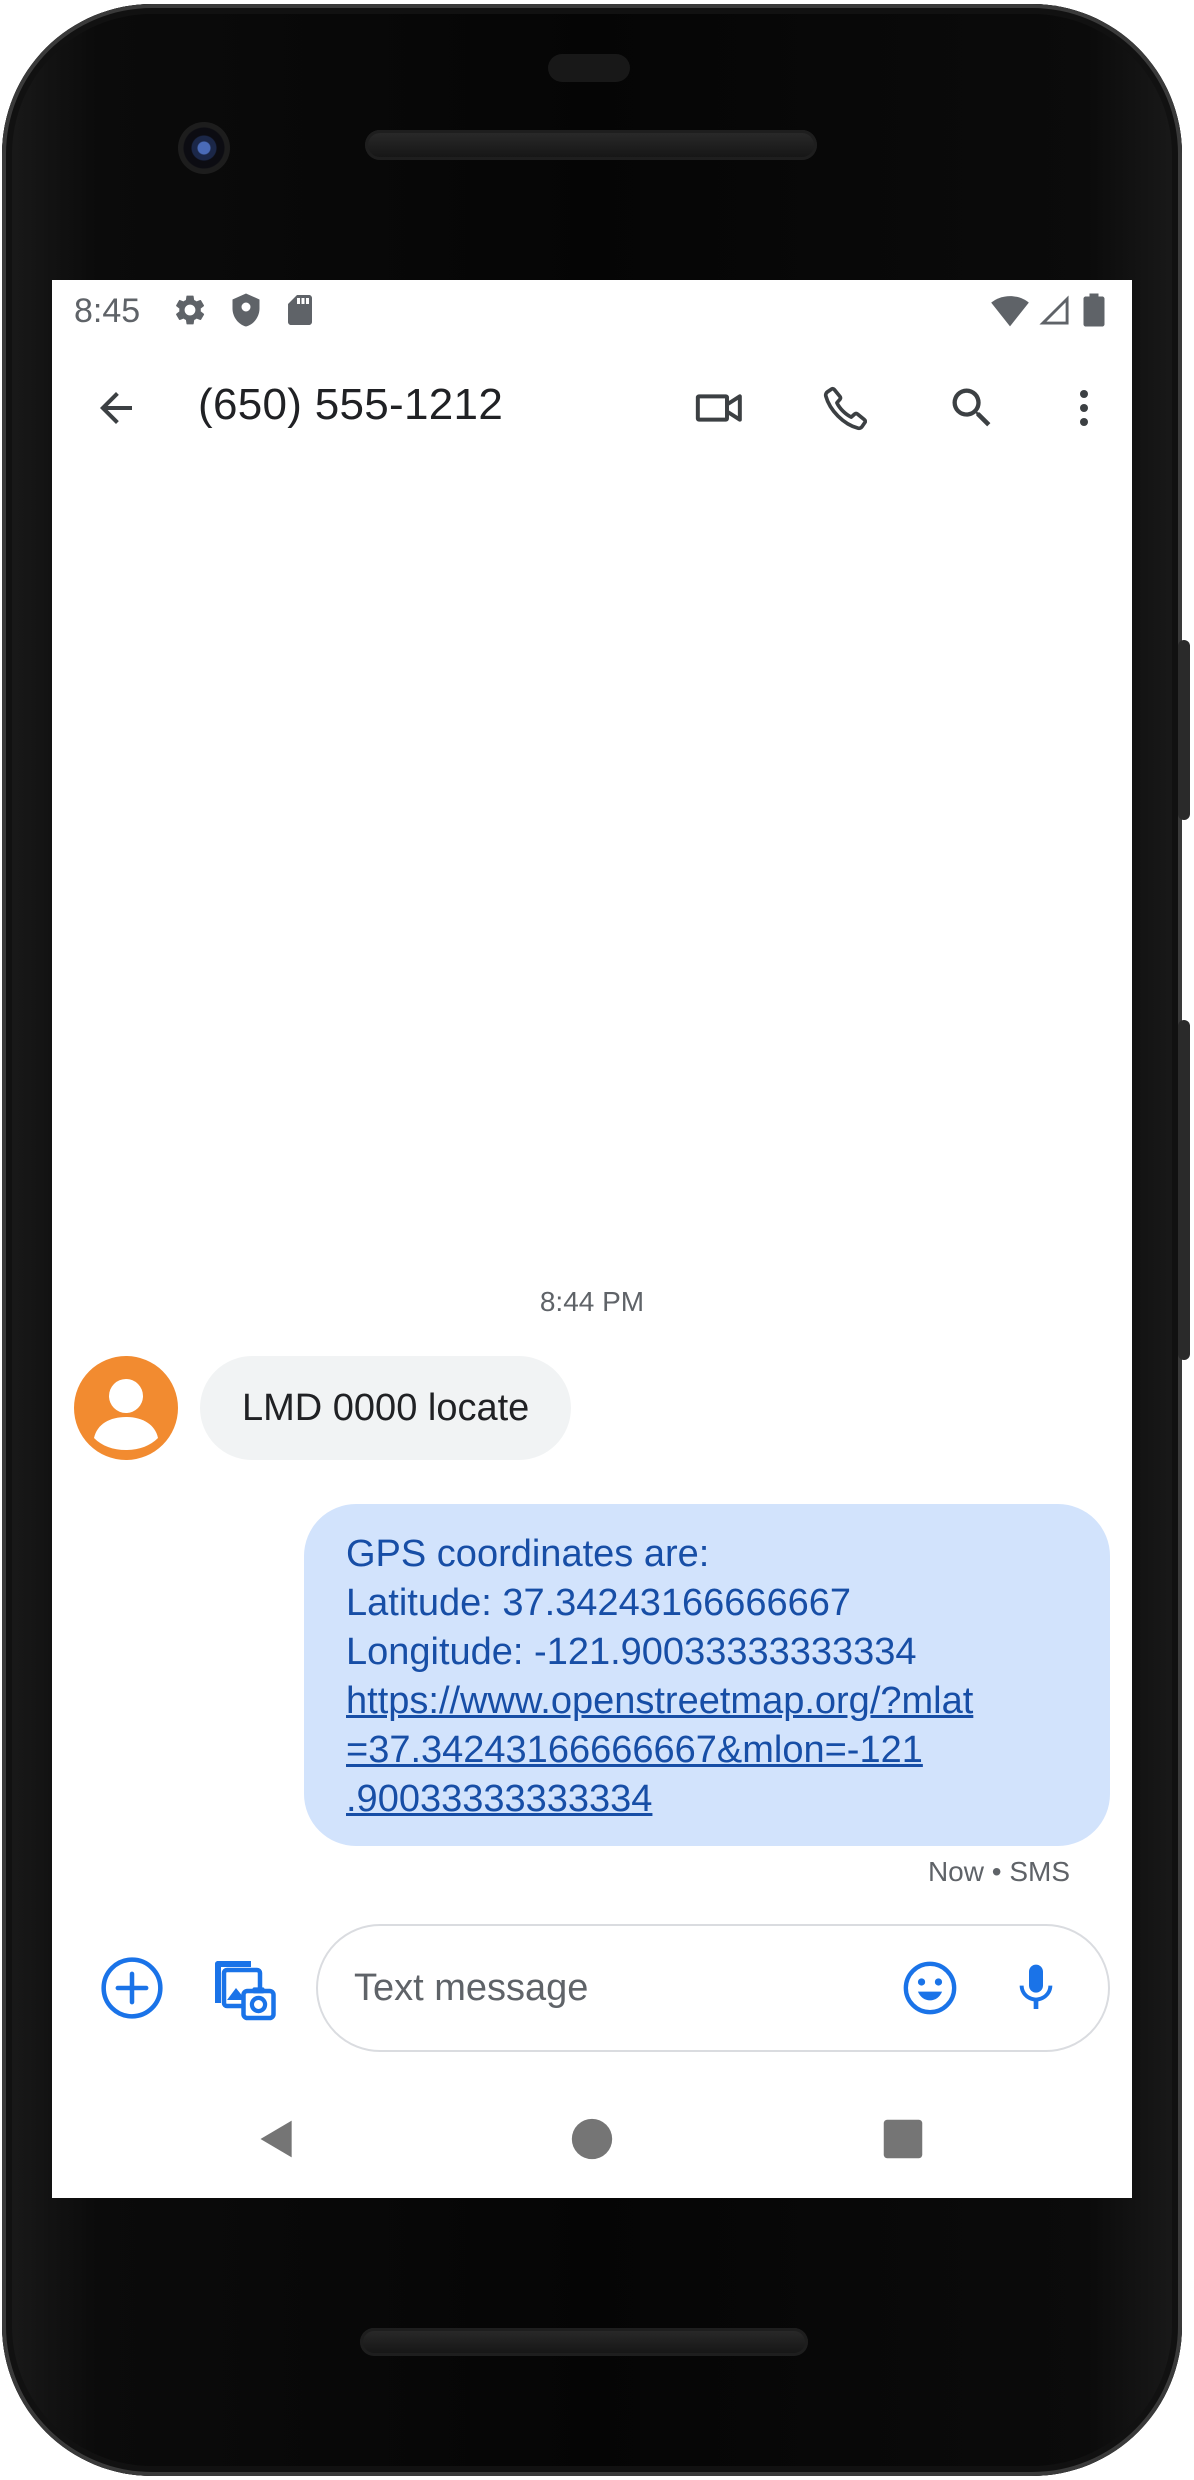 This screenshot has width=1194, height=2480. I want to click on nav-recents-button, so click(903, 2139).